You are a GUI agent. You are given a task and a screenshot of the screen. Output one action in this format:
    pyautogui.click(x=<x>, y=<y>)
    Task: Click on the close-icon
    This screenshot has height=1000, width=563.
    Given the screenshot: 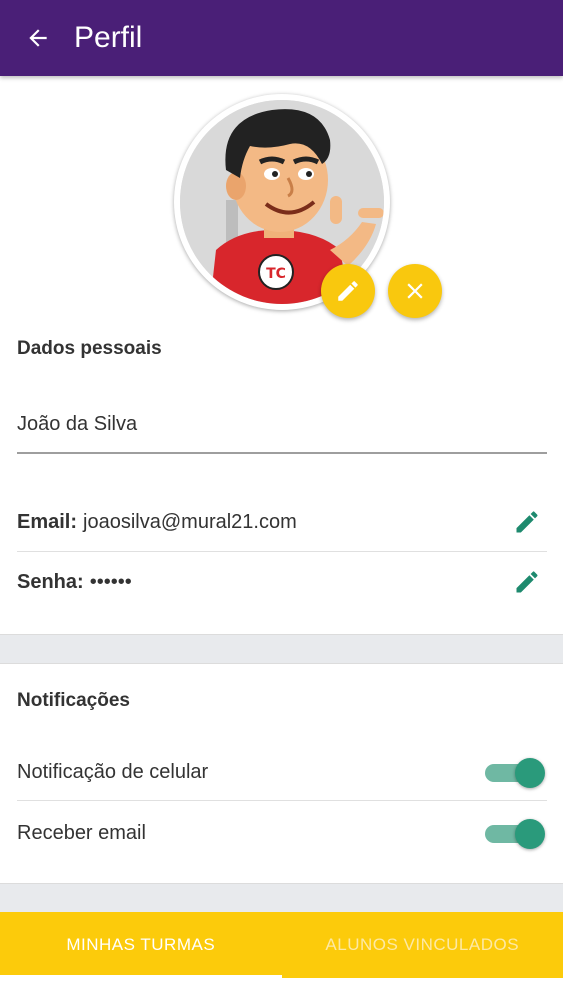 What is the action you would take?
    pyautogui.click(x=415, y=291)
    